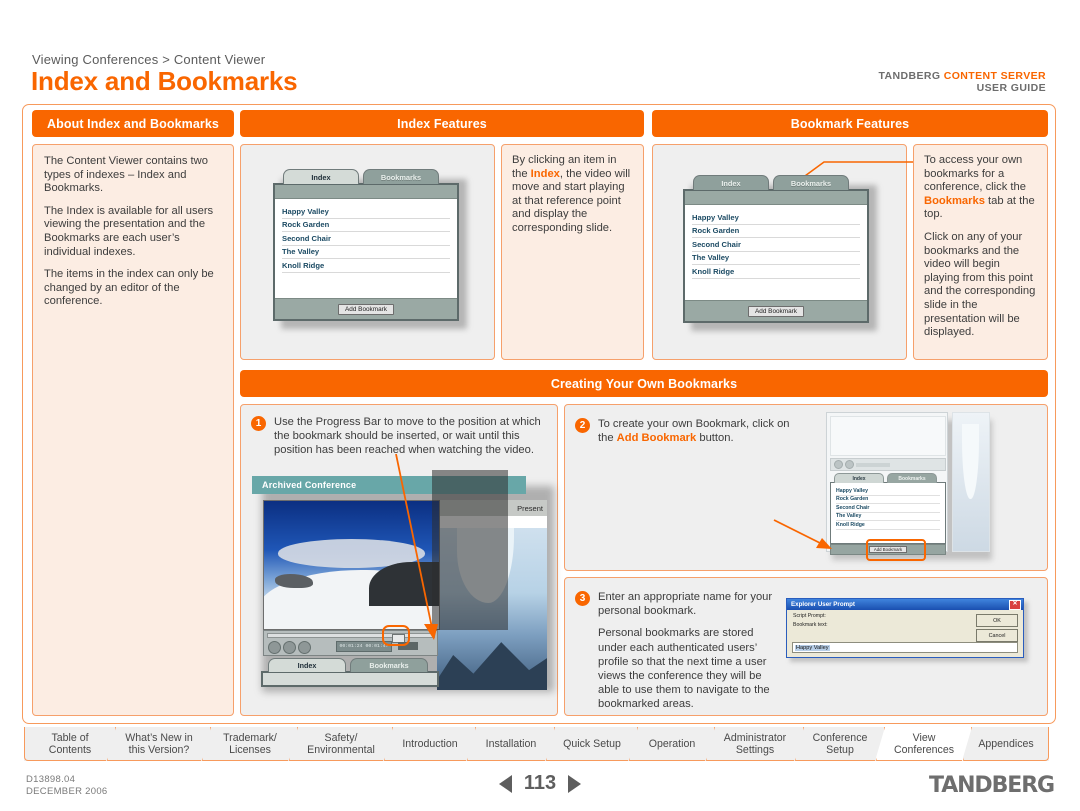  I want to click on nav-tab-view-conferences: View Conferences, so click(924, 744).